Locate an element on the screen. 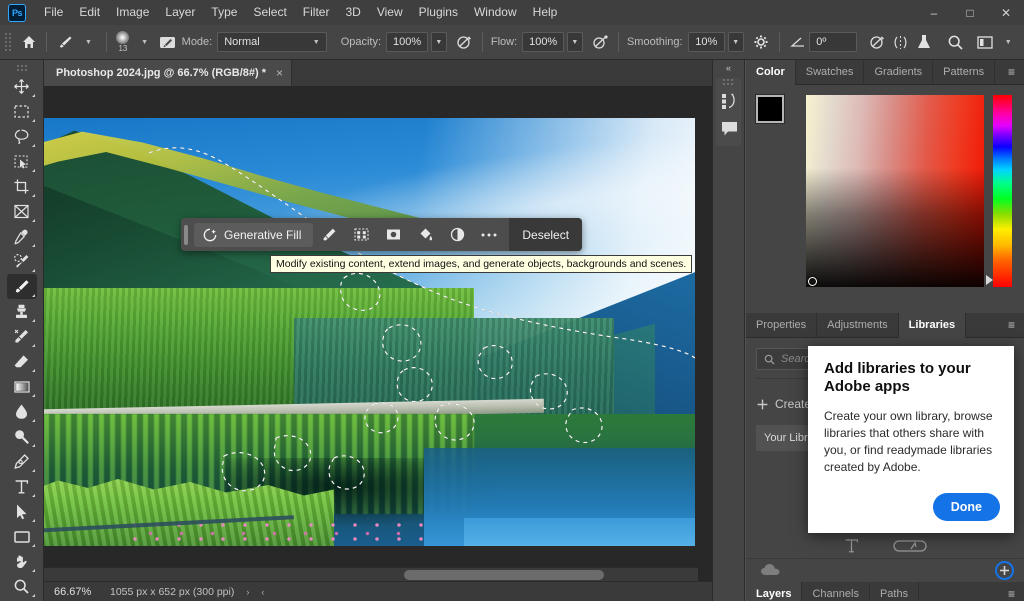 The height and width of the screenshot is (601, 1024). add-layer-mask-button is located at coordinates (393, 234).